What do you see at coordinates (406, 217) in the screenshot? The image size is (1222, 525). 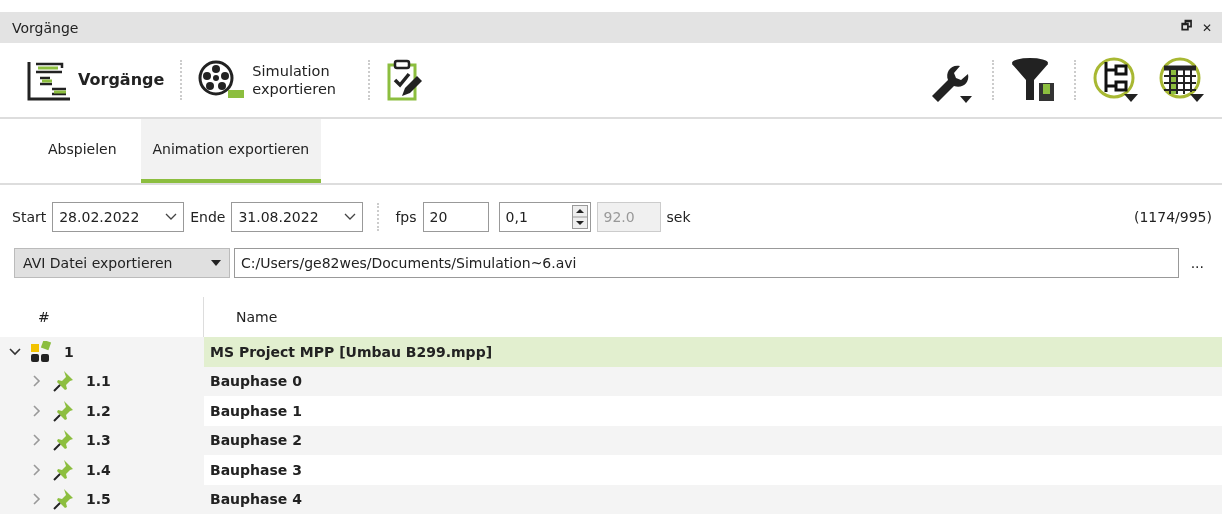 I see `fps-label: fps` at bounding box center [406, 217].